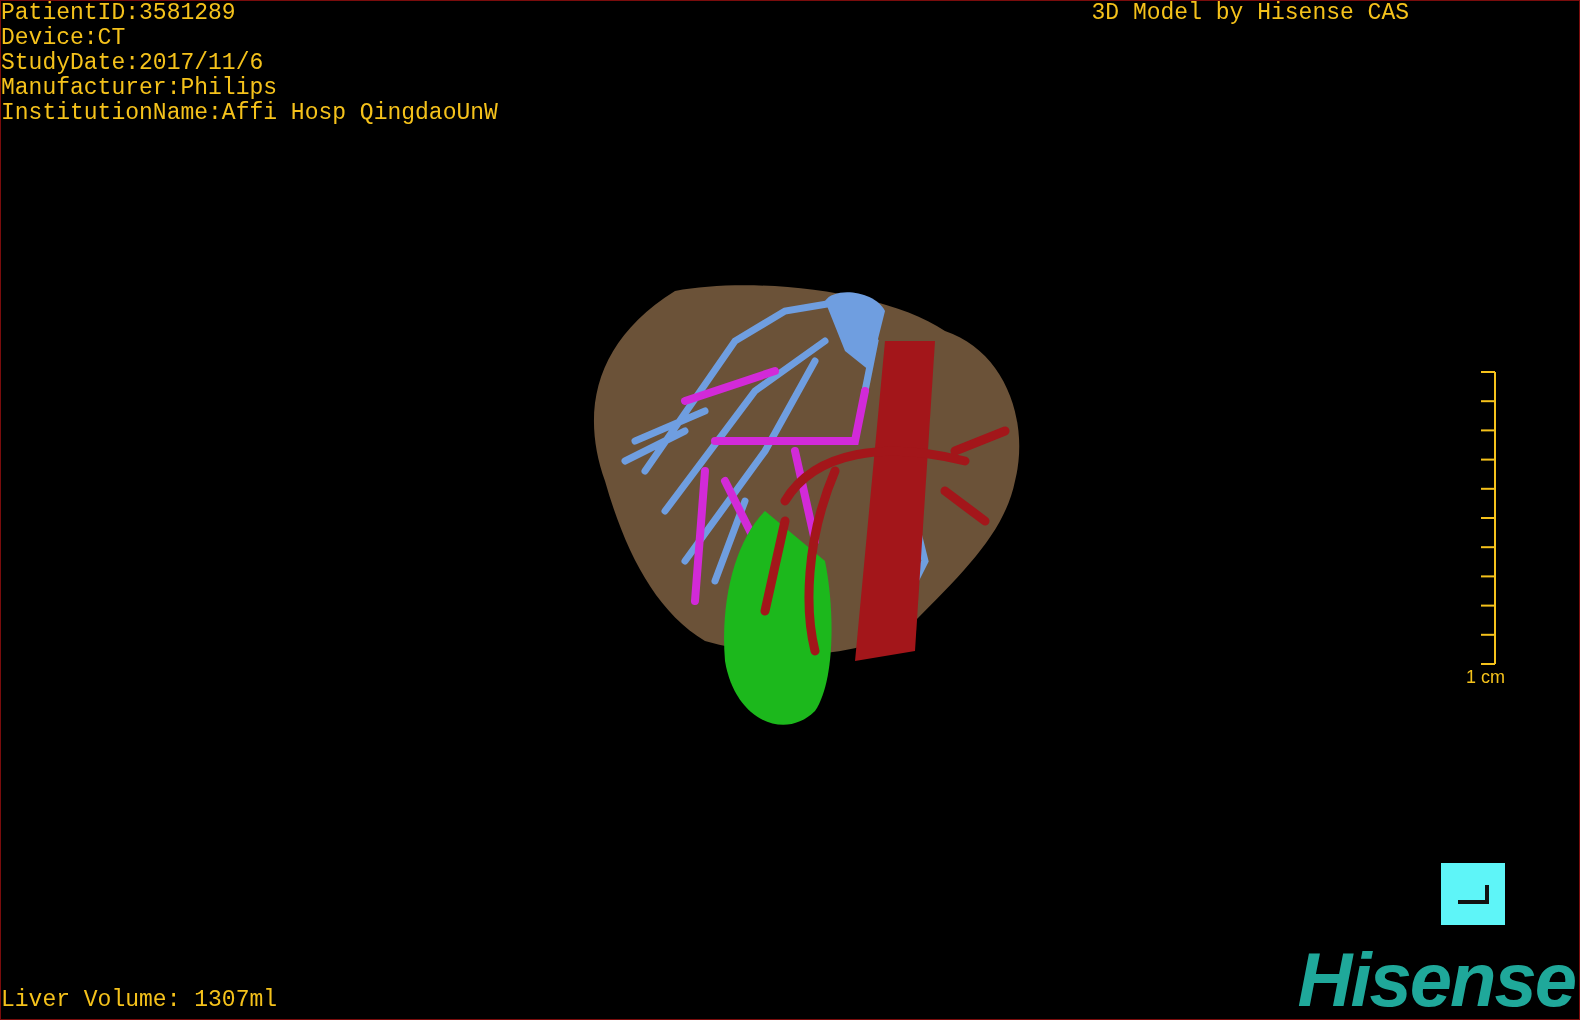 This screenshot has height=1020, width=1580. I want to click on liver-volume: Liver Volume: 1307ml, so click(139, 1000).